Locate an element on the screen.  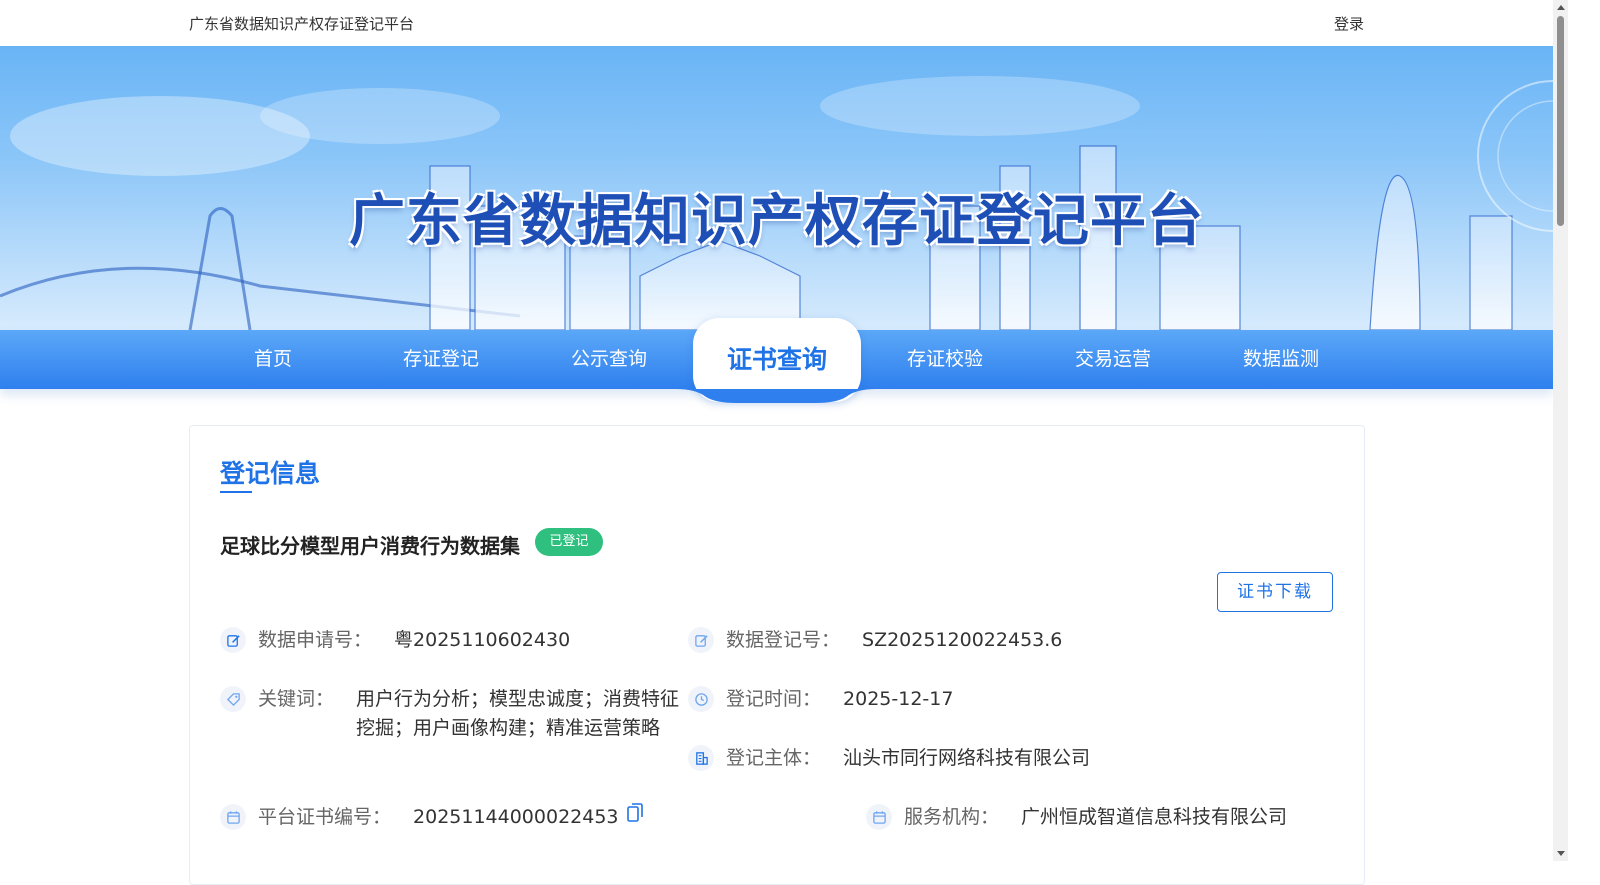
field-keywords: 关键词： 用户行为分析；模型忠诚度；消费特征挖掘；用户画像构建；精准运营策略 is located at coordinates (456, 714).